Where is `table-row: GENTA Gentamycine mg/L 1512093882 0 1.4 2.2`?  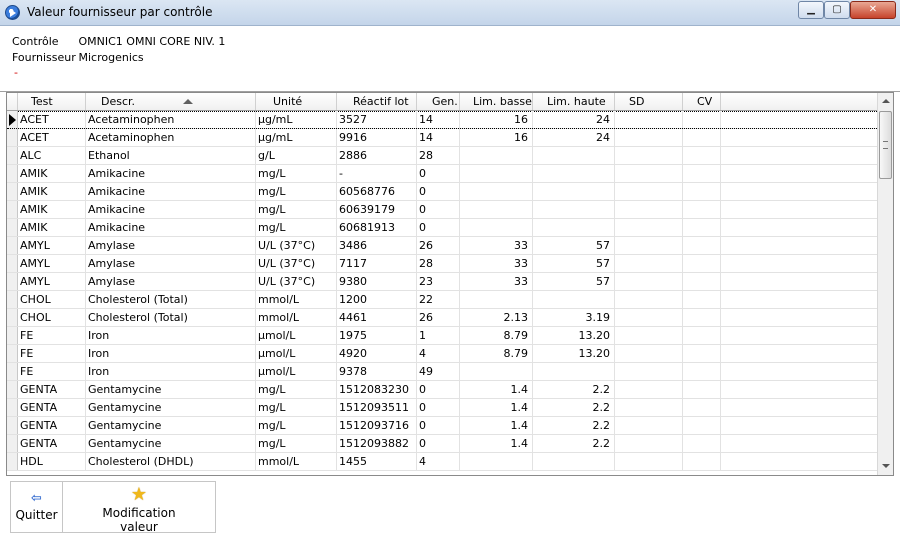 table-row: GENTA Gentamycine mg/L 1512093882 0 1.4 2.2 is located at coordinates (447, 444).